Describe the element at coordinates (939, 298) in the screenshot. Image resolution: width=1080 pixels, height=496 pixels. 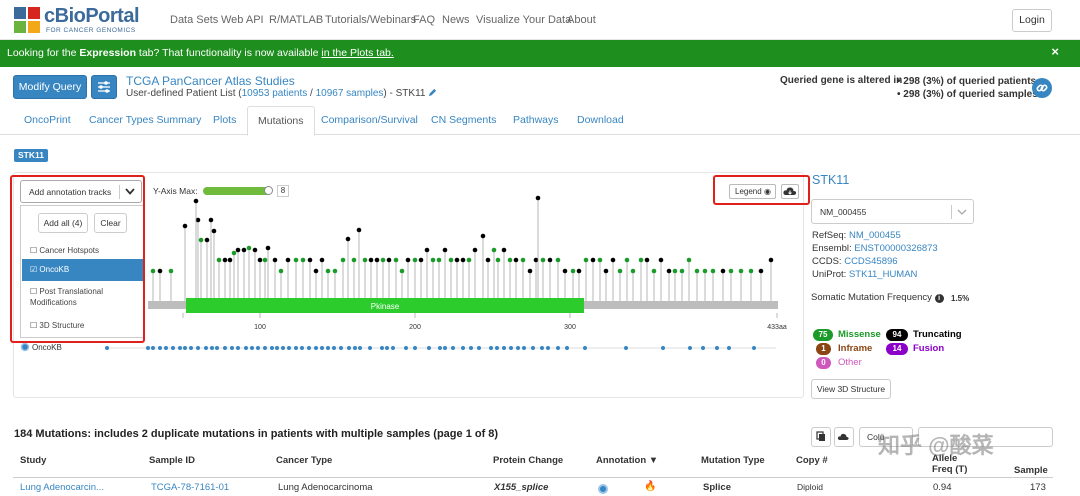
I see `info-icon: i` at that location.